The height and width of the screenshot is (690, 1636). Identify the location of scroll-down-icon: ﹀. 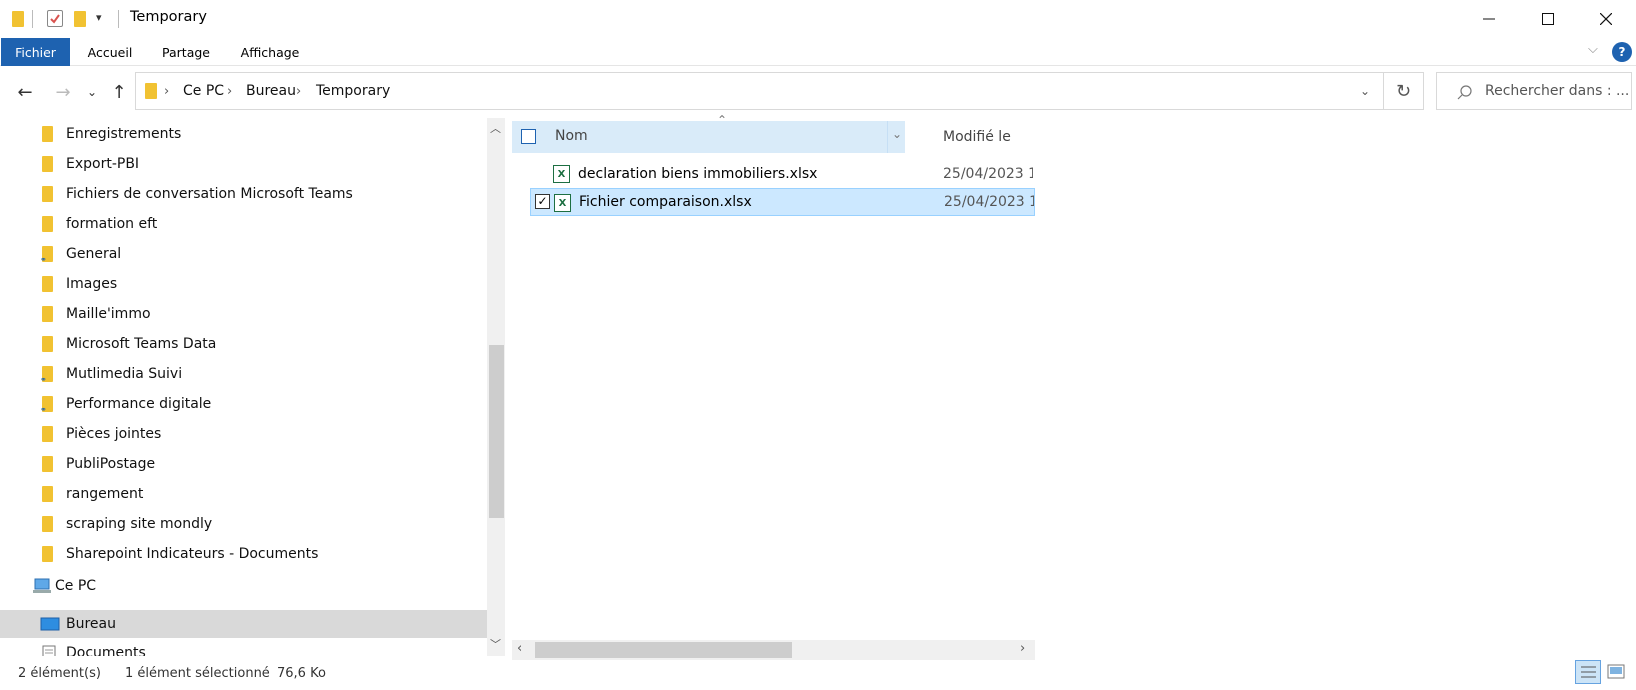
(495, 644).